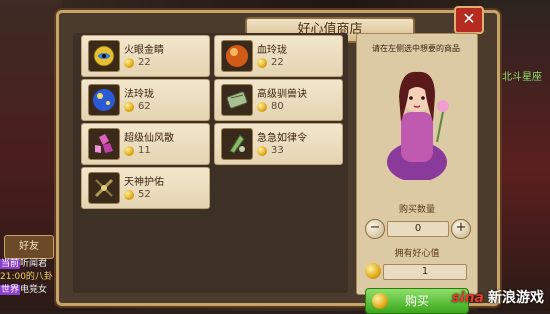 The image size is (550, 314). What do you see at coordinates (416, 301) in the screenshot?
I see `buy-label: 购买` at bounding box center [416, 301].